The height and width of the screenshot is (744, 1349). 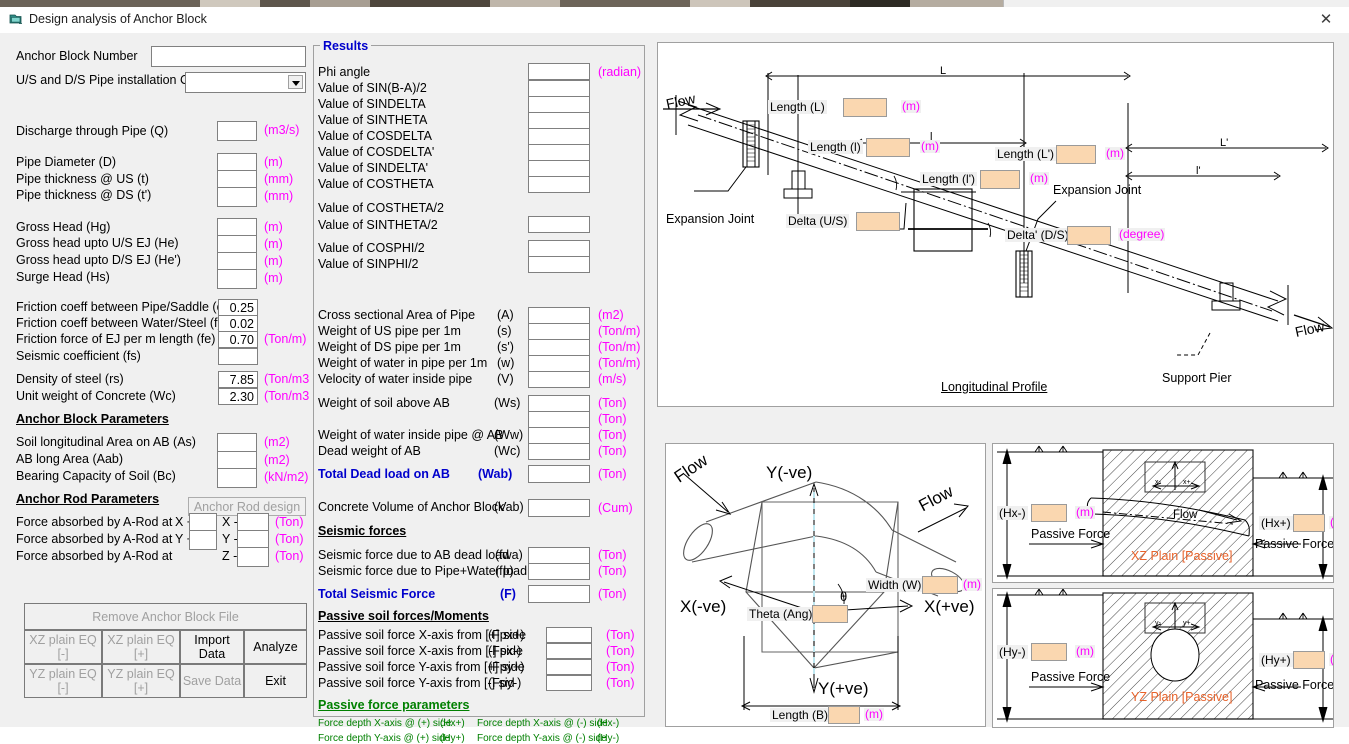 I want to click on expansion-joint-right-label: Expansion Joint, so click(x=1097, y=190).